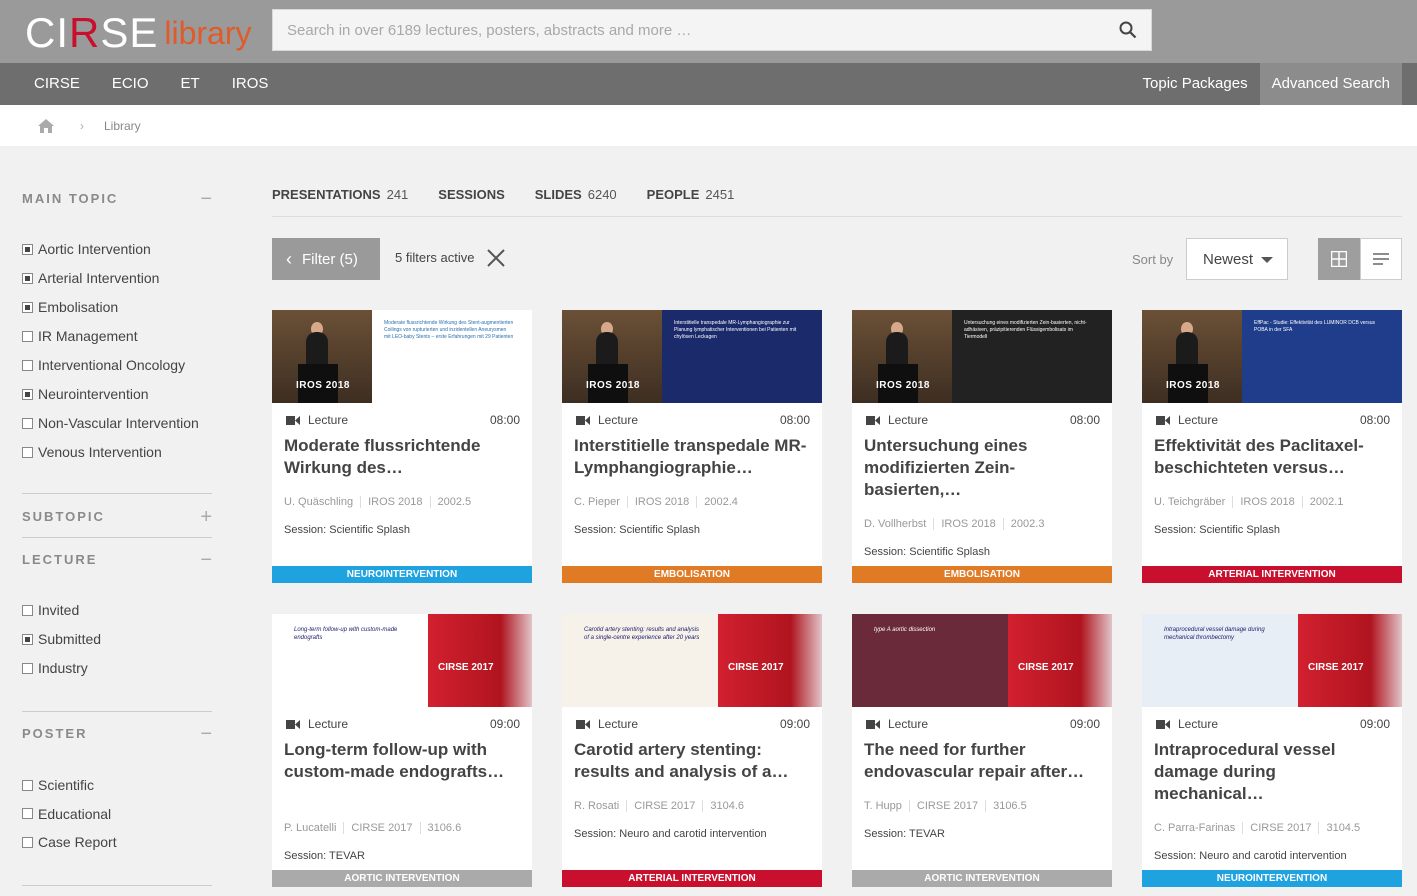  Describe the element at coordinates (69, 842) in the screenshot. I see `filter-option: Case Report` at that location.